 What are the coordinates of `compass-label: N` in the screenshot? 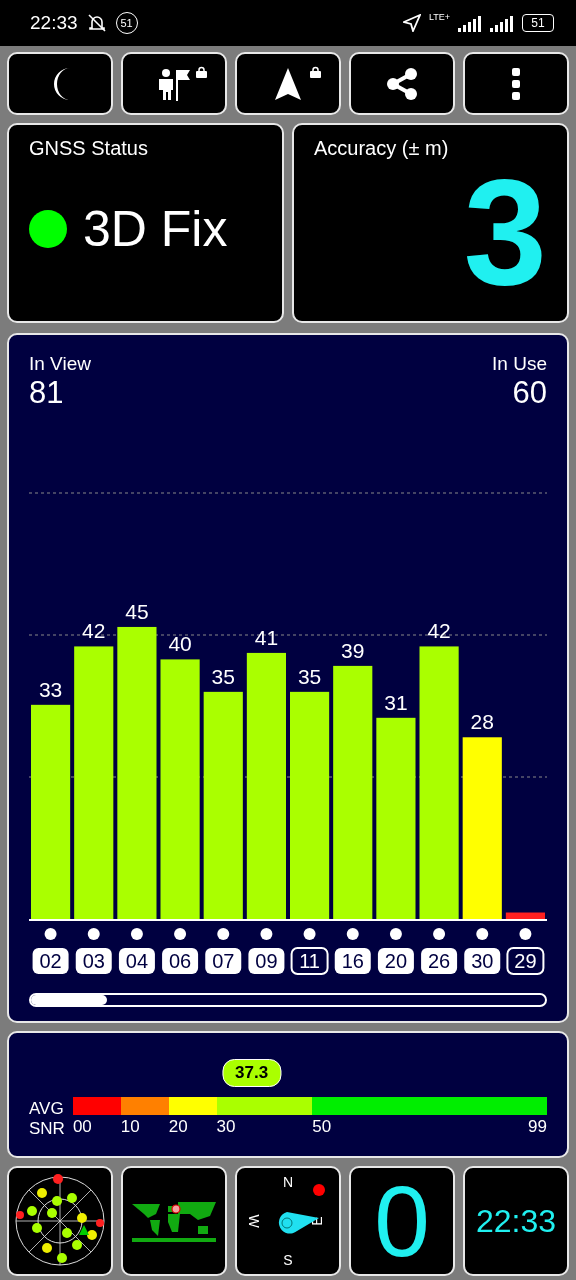 It's located at (288, 1182).